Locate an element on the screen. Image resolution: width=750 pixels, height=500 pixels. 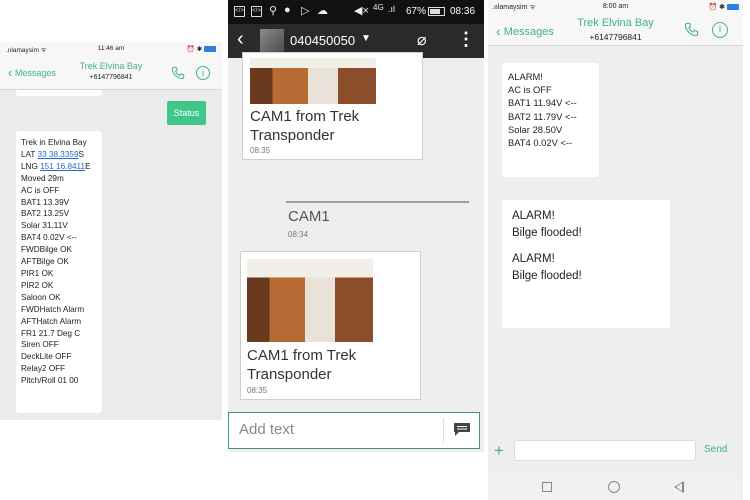
status-line: Saloon OK is located at coordinates (41, 297).